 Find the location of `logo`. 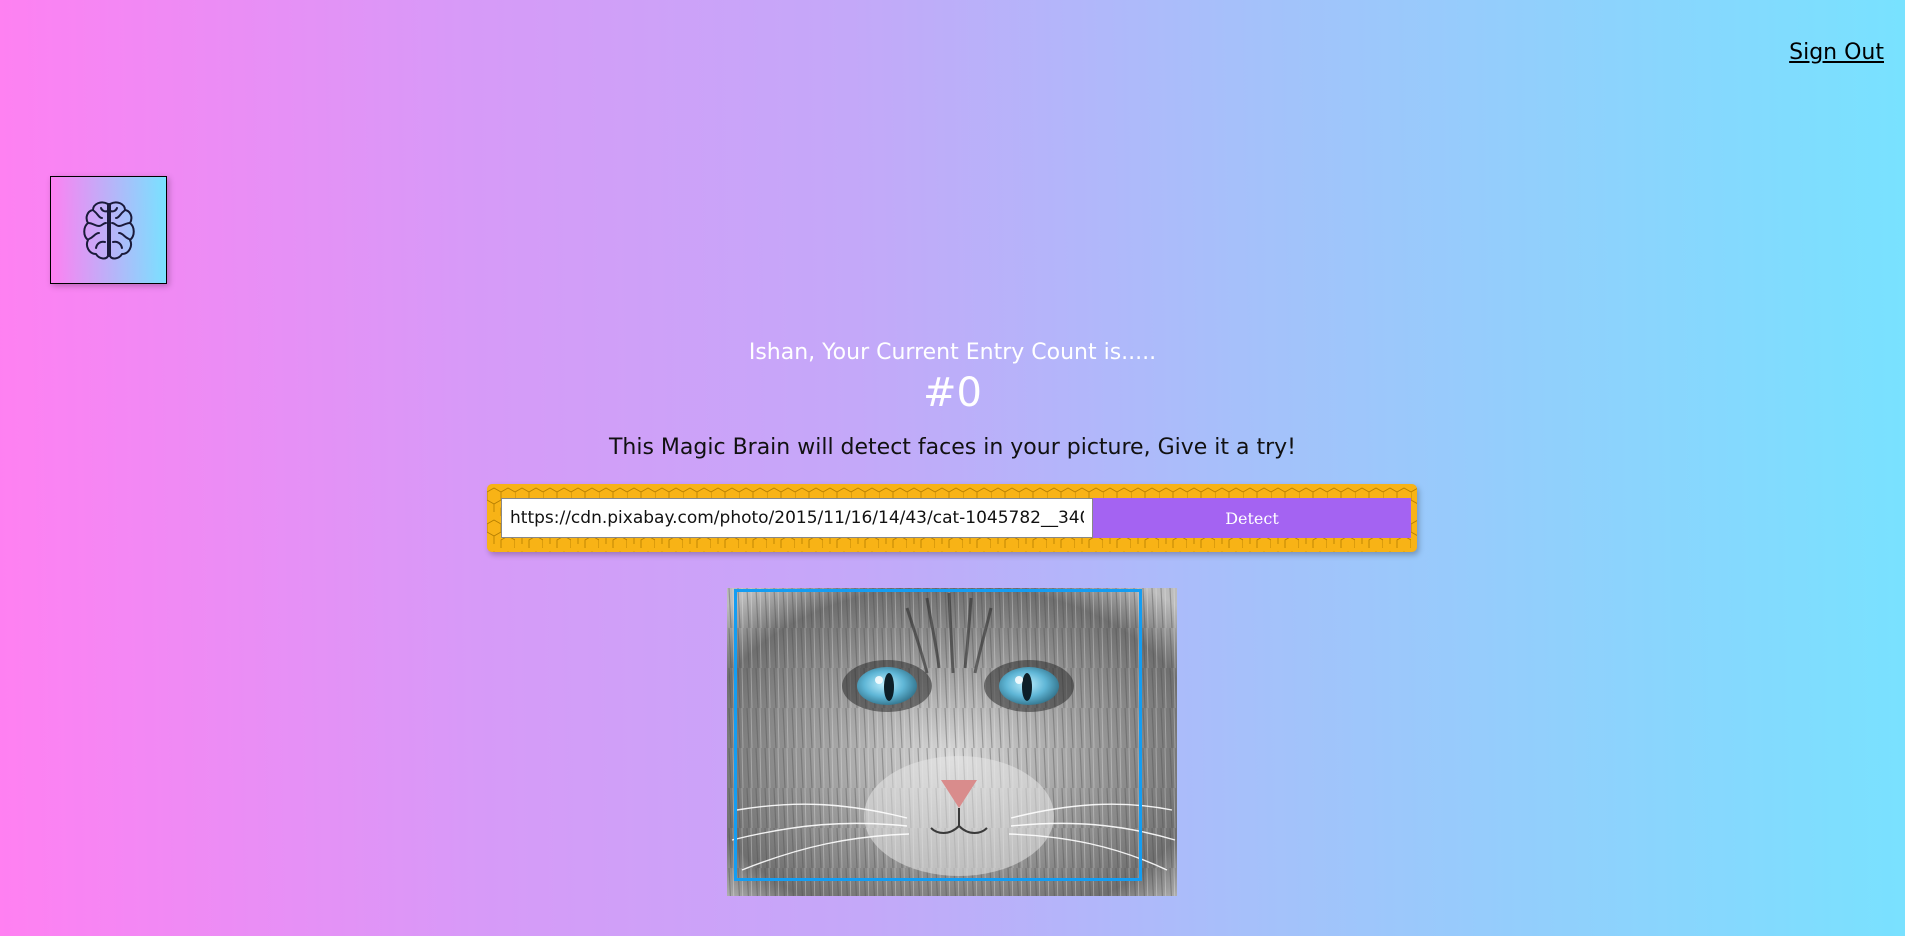

logo is located at coordinates (108, 230).